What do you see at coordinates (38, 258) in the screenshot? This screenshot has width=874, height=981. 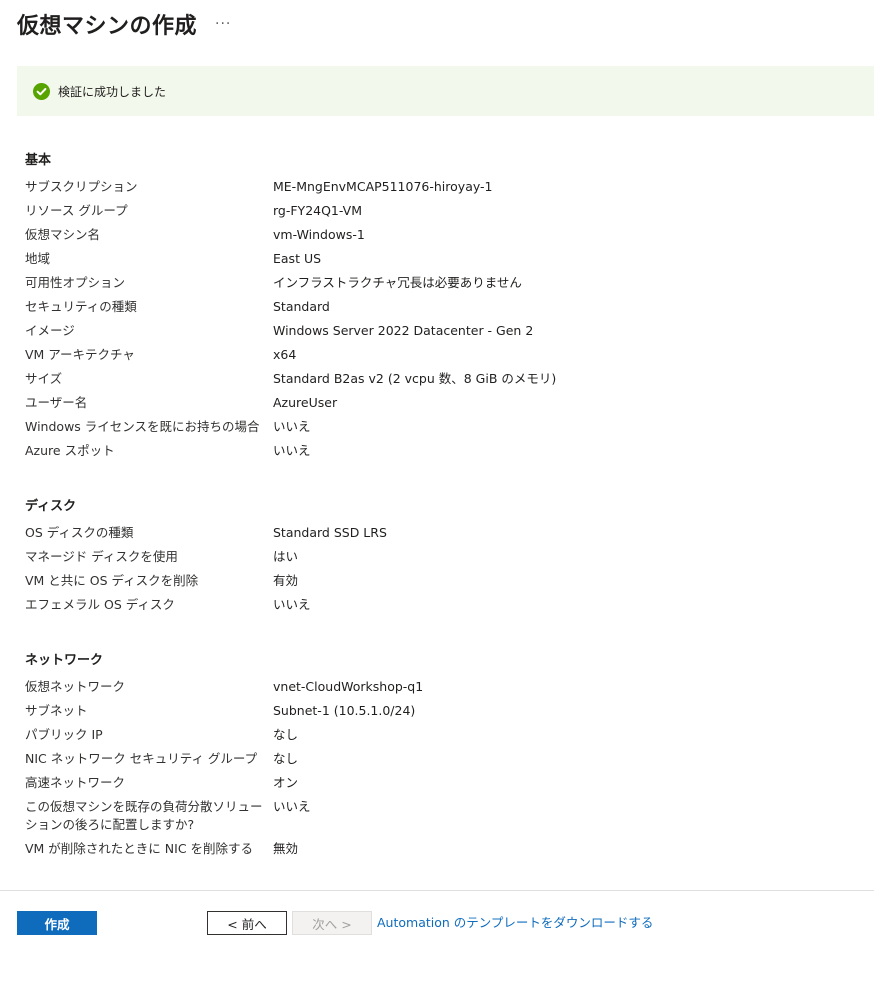 I see `row-label: 地域` at bounding box center [38, 258].